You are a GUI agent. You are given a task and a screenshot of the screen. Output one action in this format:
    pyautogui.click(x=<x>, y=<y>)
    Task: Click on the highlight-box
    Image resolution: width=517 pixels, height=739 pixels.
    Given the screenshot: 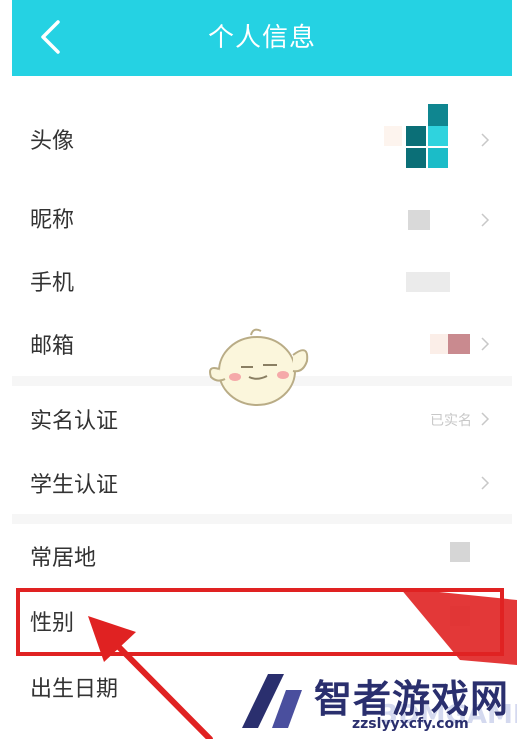 What is the action you would take?
    pyautogui.click(x=260, y=622)
    